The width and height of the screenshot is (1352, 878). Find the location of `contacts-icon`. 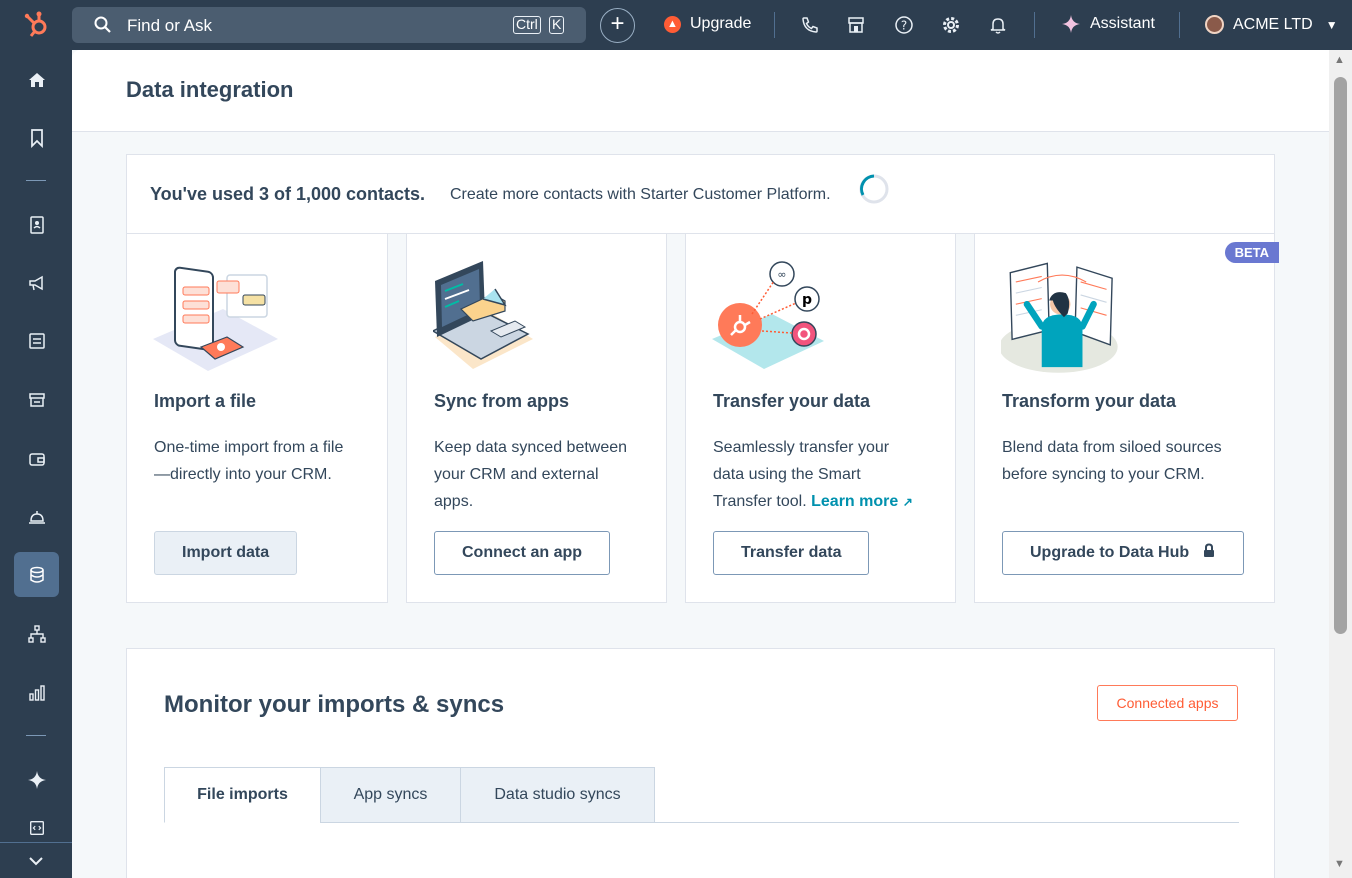

contacts-icon is located at coordinates (36, 224).